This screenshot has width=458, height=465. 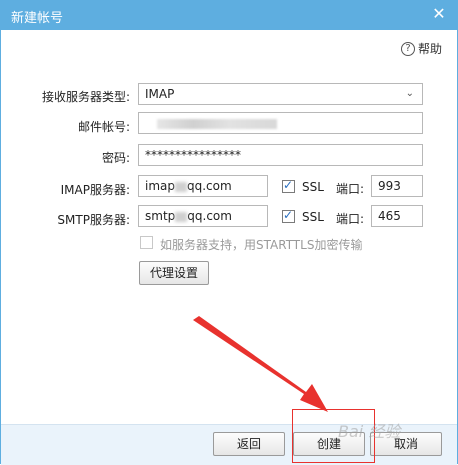 What do you see at coordinates (429, 49) in the screenshot?
I see `help-label: 帮助` at bounding box center [429, 49].